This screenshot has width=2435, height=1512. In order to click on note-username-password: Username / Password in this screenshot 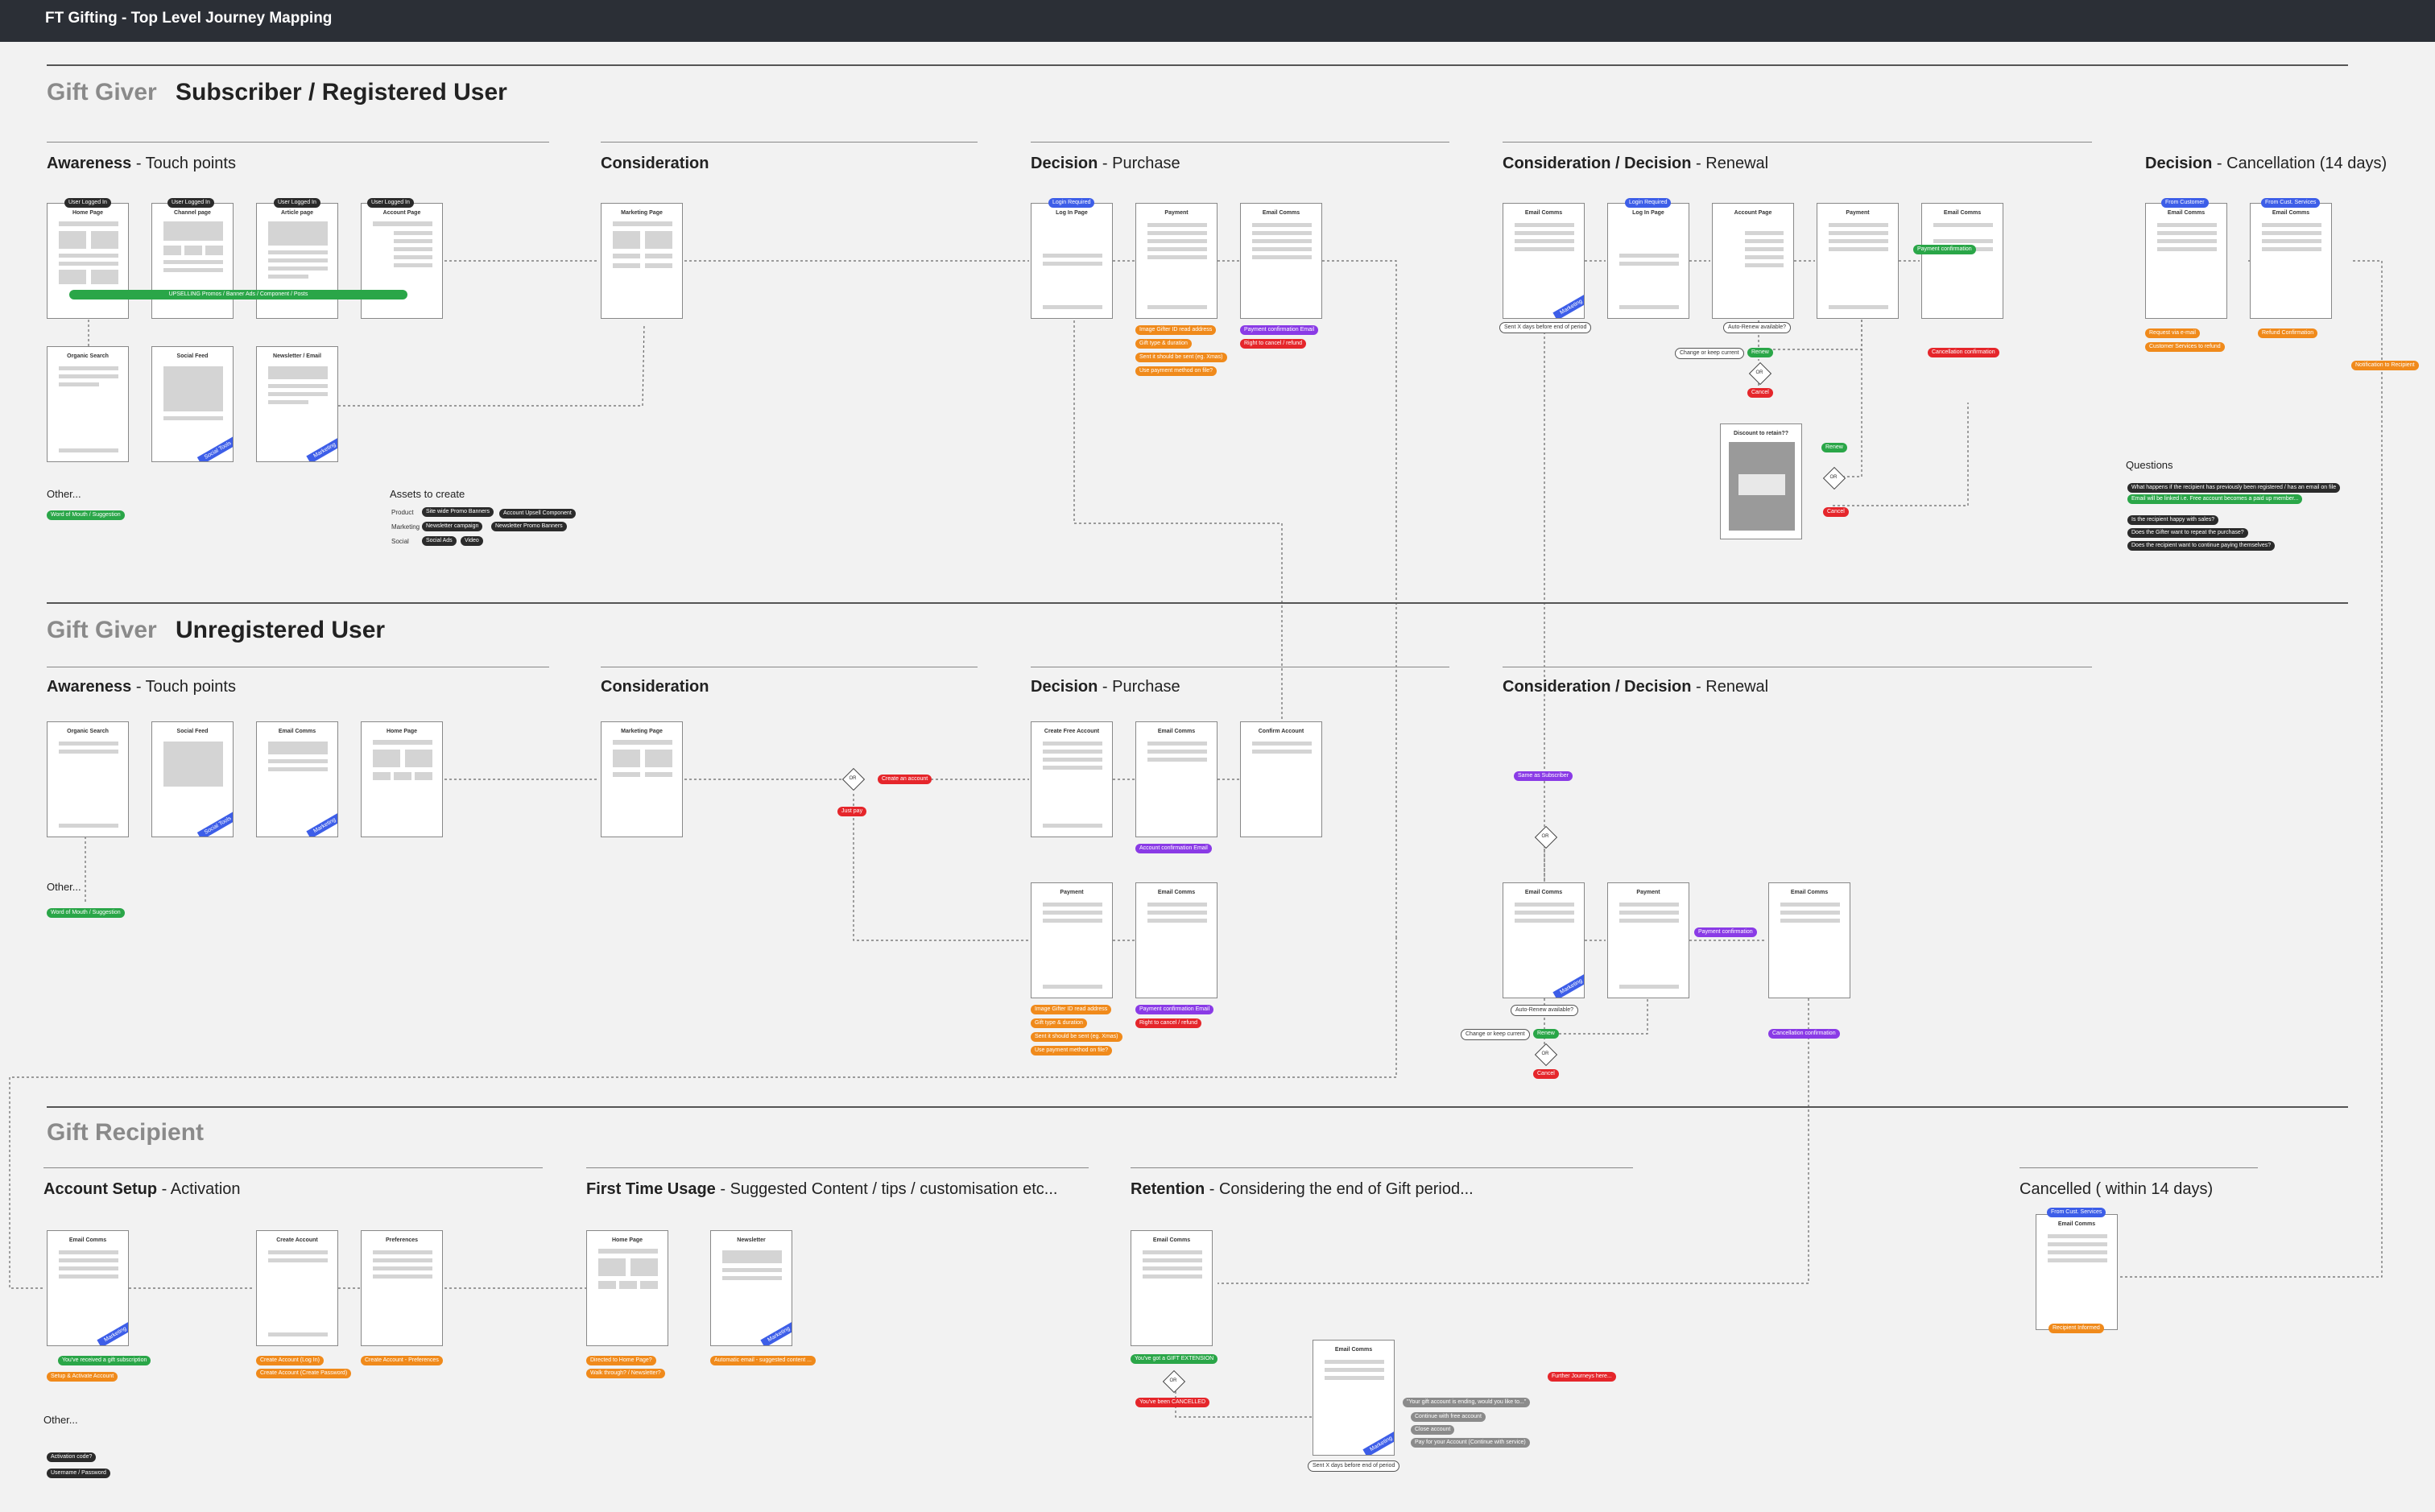, I will do `click(78, 1474)`.